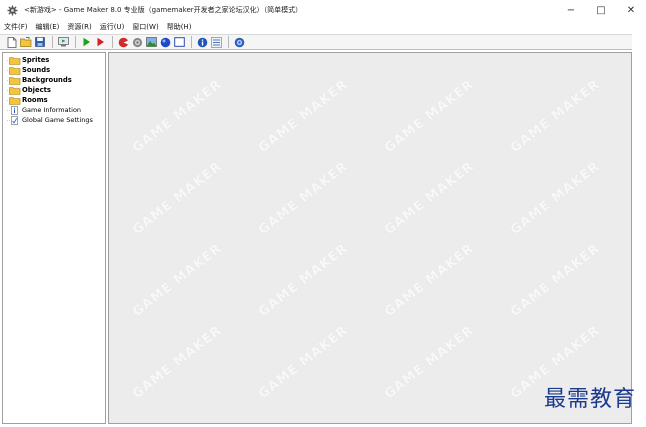 The image size is (646, 427). What do you see at coordinates (12, 42) in the screenshot?
I see `new-file-icon` at bounding box center [12, 42].